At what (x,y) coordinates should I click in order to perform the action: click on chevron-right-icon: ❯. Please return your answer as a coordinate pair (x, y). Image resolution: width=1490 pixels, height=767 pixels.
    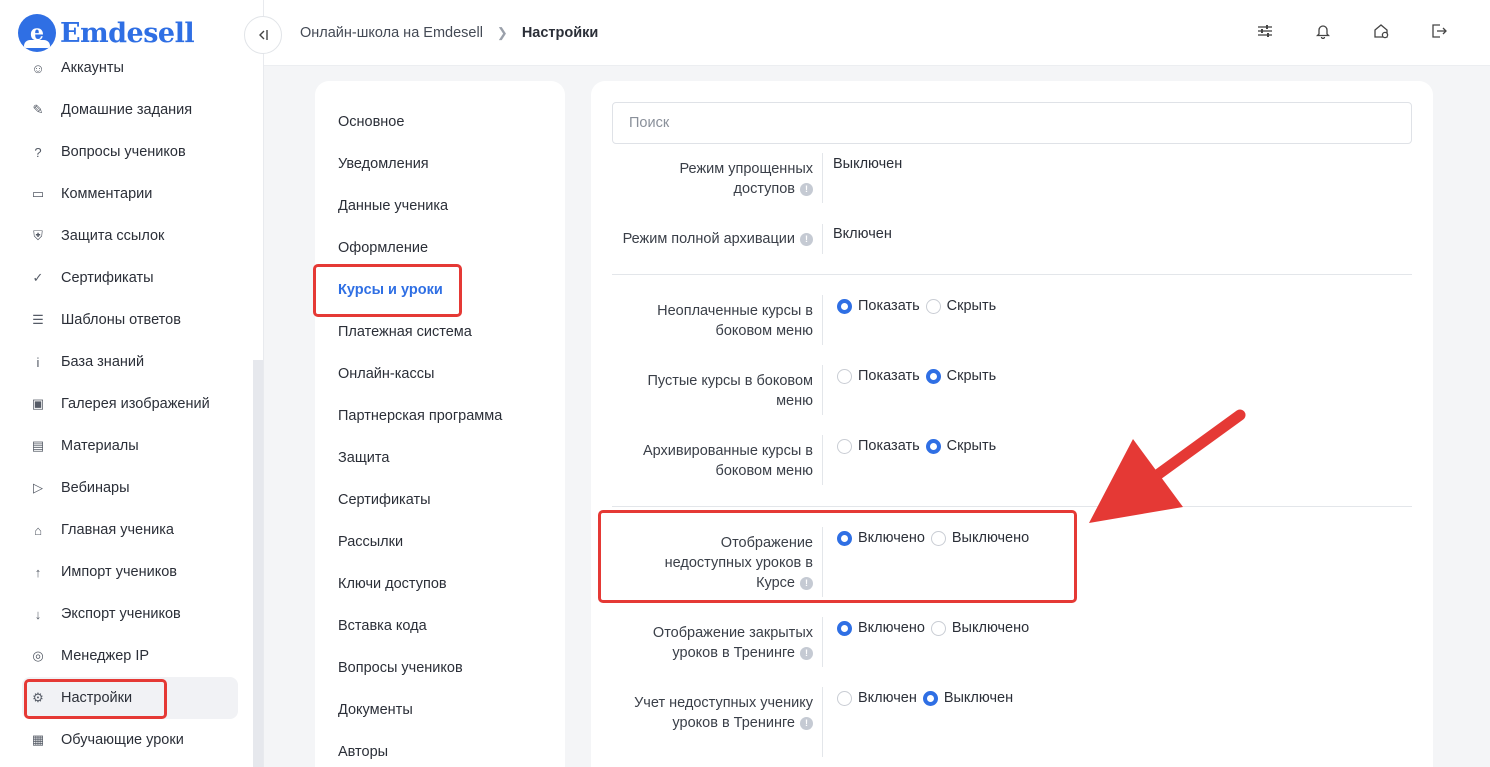
    Looking at the image, I should click on (502, 32).